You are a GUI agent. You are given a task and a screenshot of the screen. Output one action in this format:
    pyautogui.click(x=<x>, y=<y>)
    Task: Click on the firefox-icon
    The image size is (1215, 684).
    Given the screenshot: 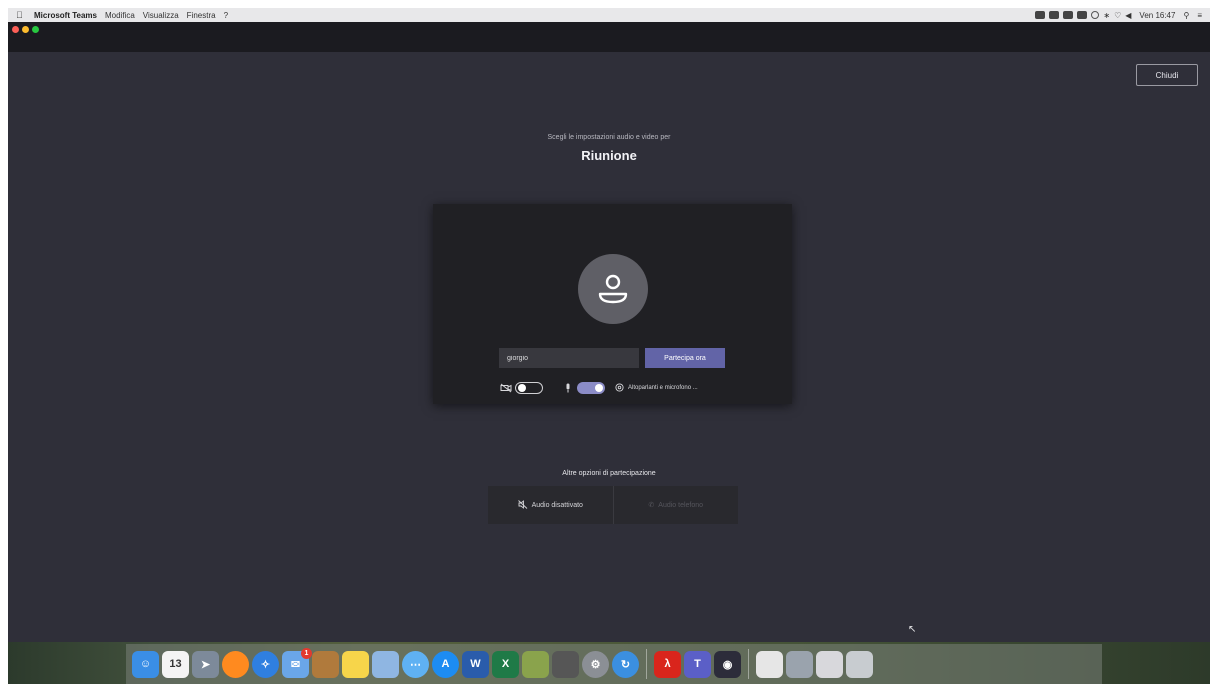 What is the action you would take?
    pyautogui.click(x=235, y=664)
    